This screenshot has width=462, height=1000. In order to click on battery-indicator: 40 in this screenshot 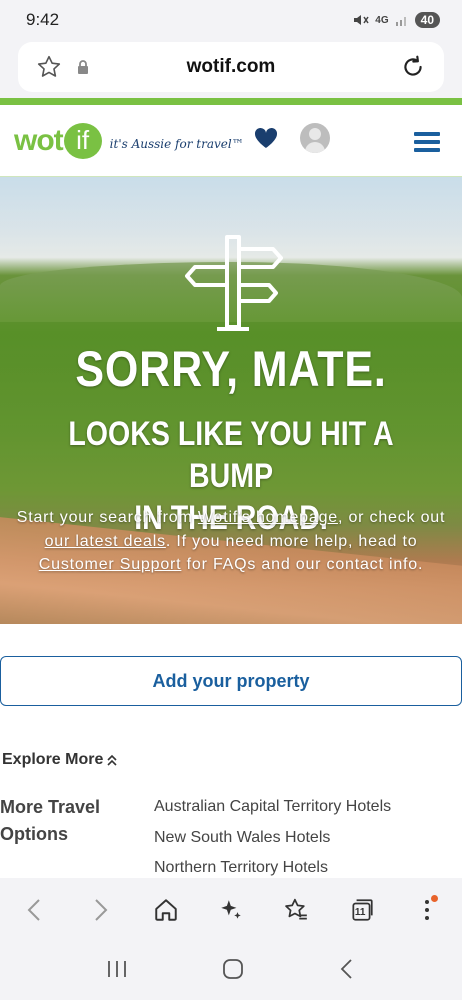, I will do `click(427, 20)`.